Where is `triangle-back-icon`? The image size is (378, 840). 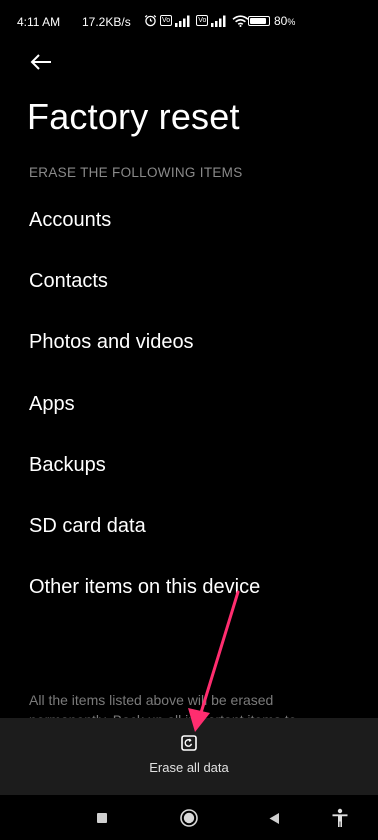 triangle-back-icon is located at coordinates (274, 818).